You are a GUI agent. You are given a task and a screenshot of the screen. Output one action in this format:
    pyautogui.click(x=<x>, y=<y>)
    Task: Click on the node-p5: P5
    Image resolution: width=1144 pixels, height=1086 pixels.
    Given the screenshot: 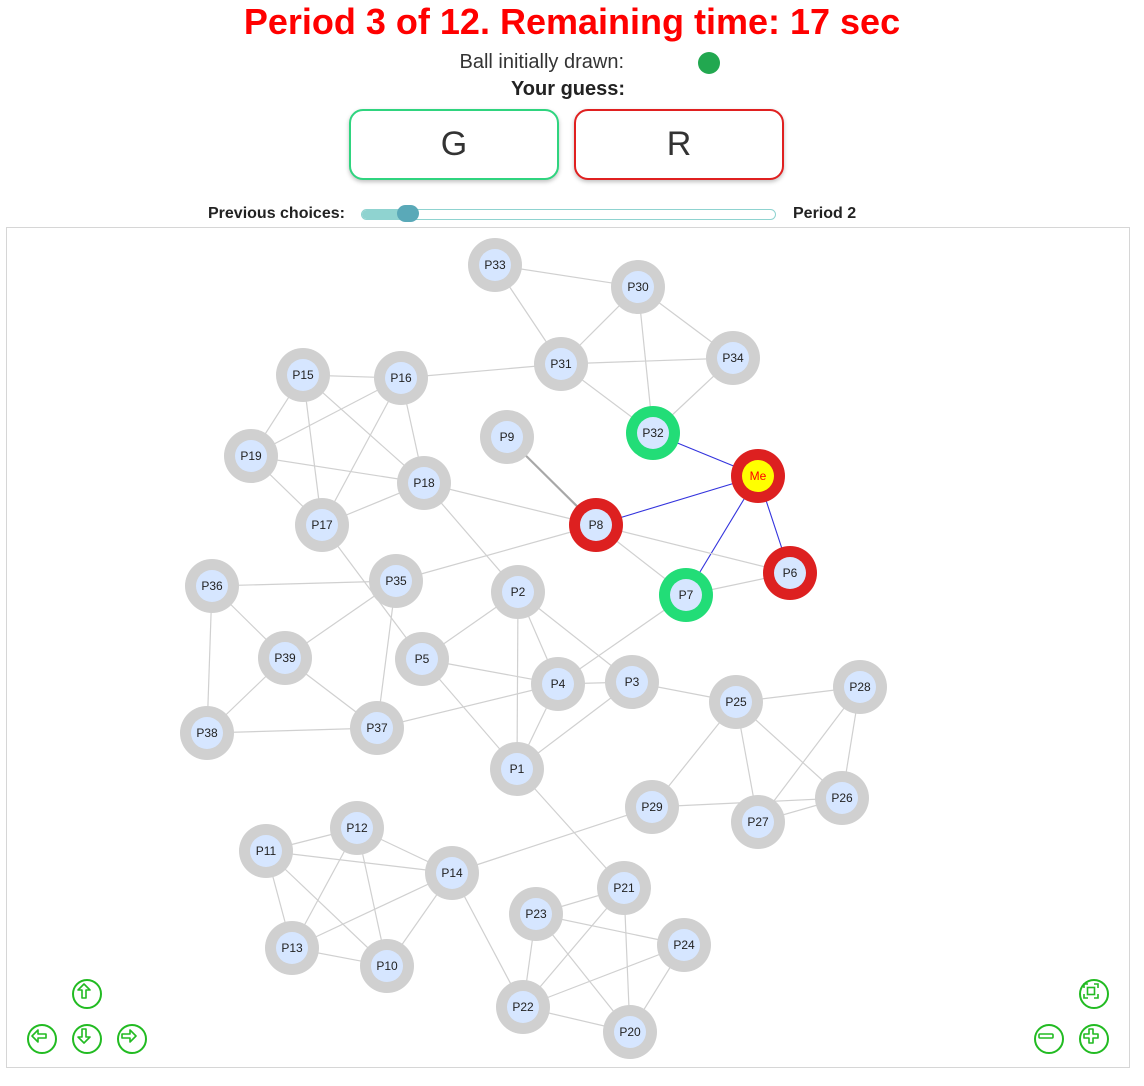 What is the action you would take?
    pyautogui.click(x=422, y=659)
    